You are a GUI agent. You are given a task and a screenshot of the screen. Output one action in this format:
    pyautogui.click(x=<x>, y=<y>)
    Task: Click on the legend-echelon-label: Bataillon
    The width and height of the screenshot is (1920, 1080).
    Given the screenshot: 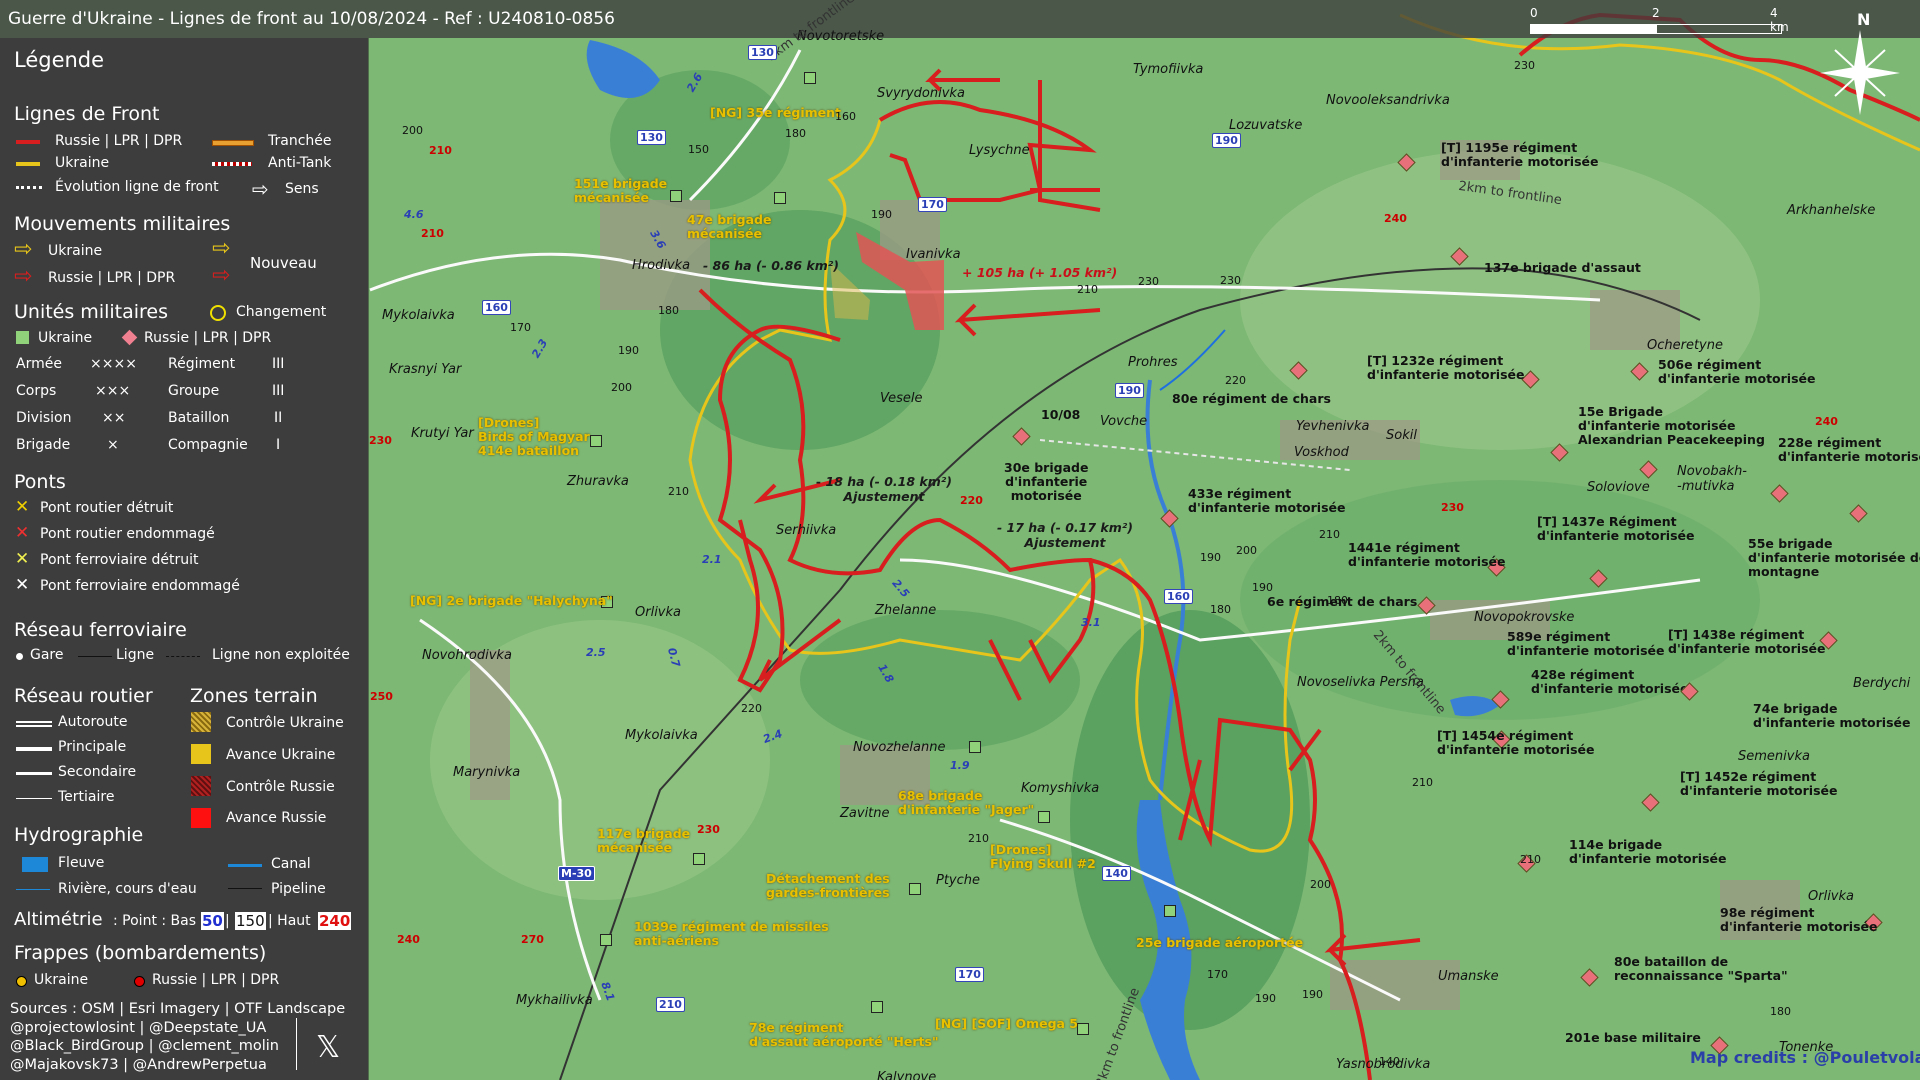 What is the action you would take?
    pyautogui.click(x=199, y=418)
    